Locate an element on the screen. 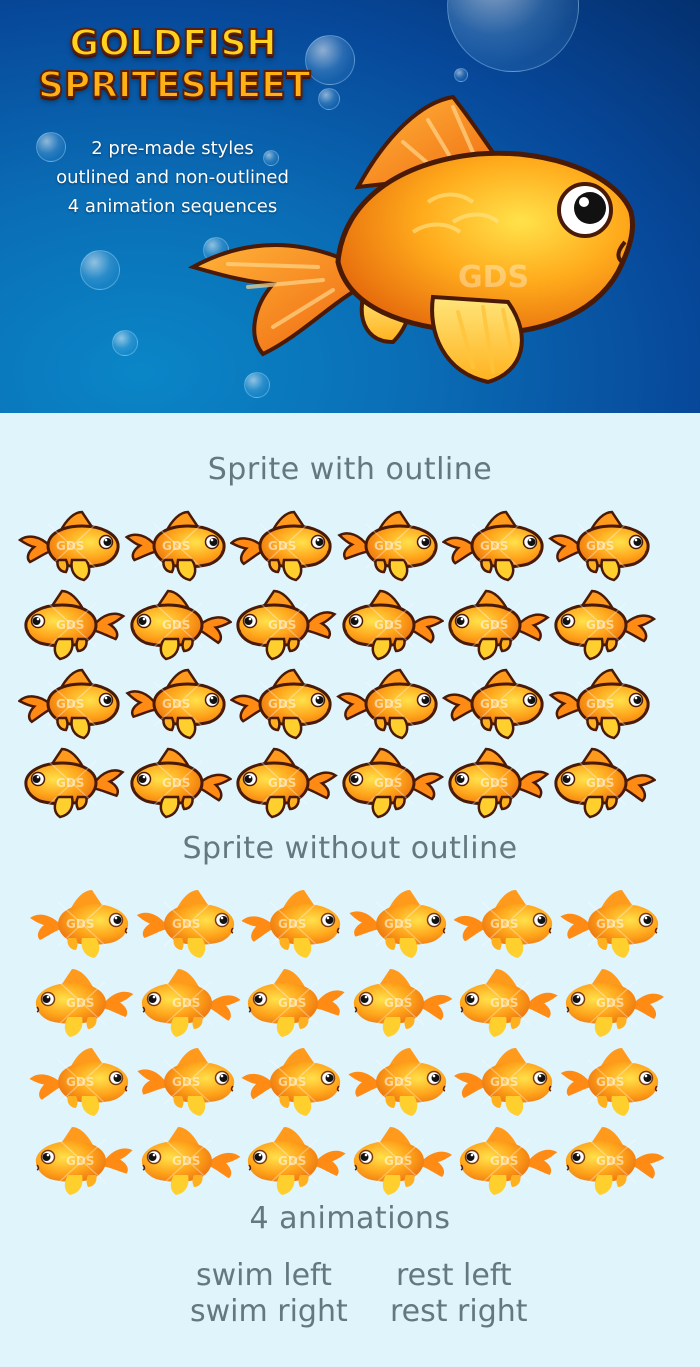  animation-rest-left: rest left is located at coordinates (454, 1275).